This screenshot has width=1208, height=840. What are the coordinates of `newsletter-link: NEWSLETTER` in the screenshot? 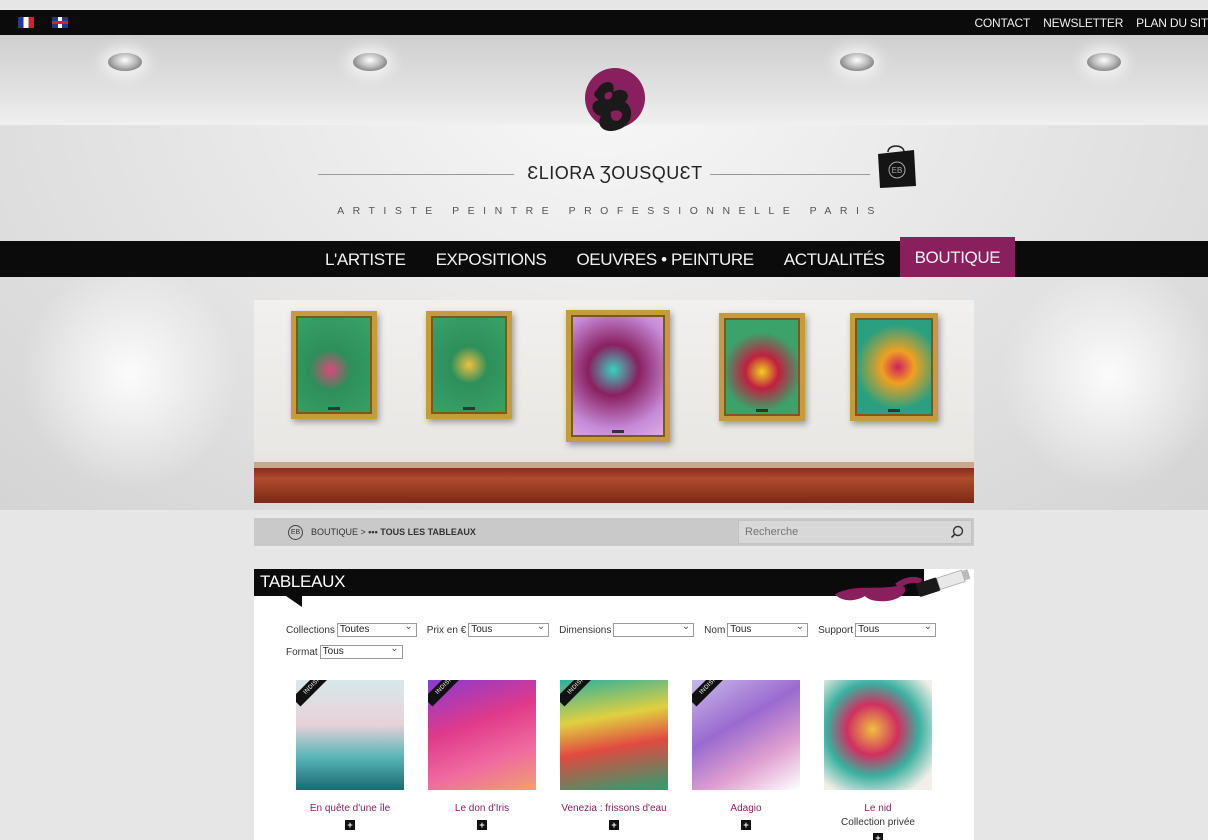 It's located at (1083, 23).